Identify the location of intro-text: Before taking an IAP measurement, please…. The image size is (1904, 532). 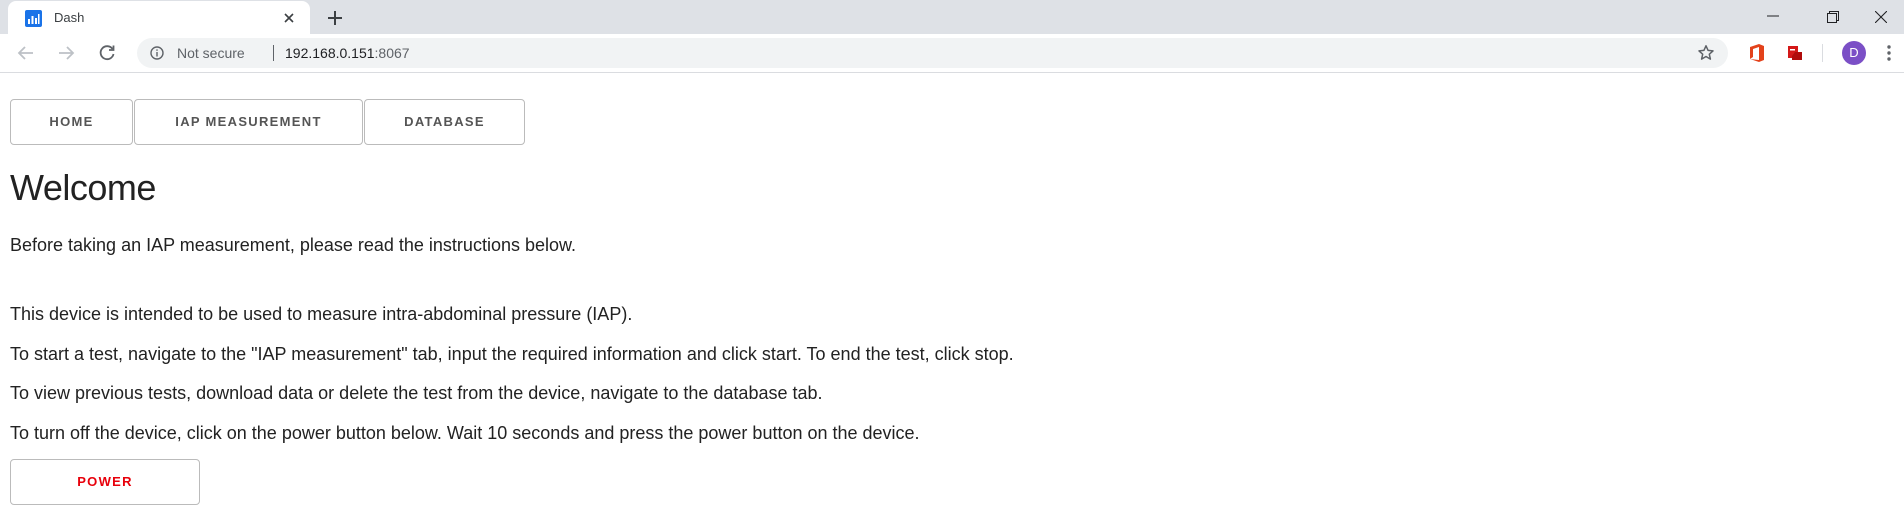
(293, 245).